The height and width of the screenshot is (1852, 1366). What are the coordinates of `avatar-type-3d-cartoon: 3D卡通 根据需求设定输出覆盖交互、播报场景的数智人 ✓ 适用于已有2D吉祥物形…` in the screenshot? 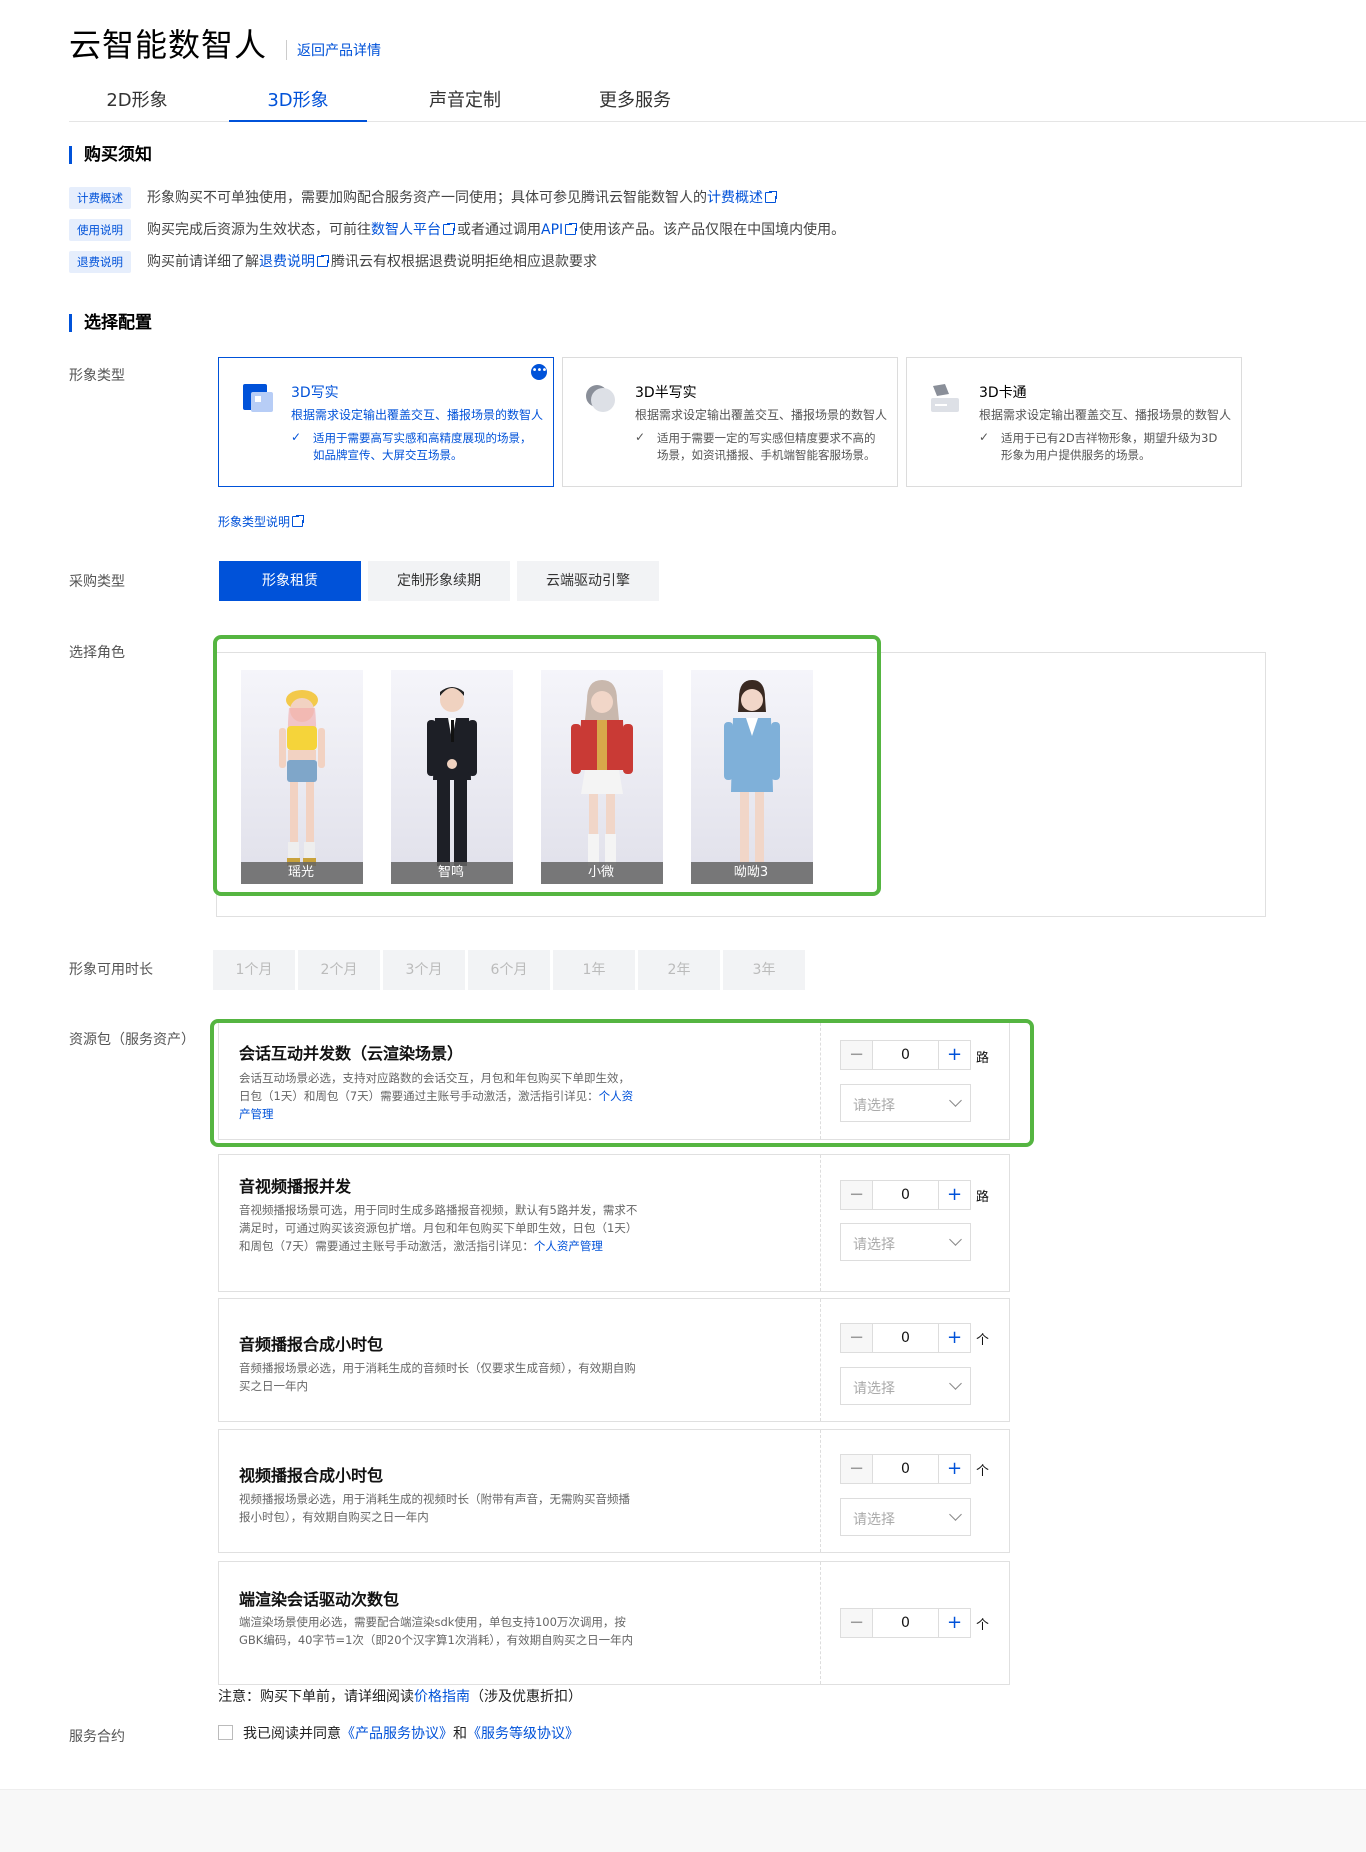 It's located at (1074, 422).